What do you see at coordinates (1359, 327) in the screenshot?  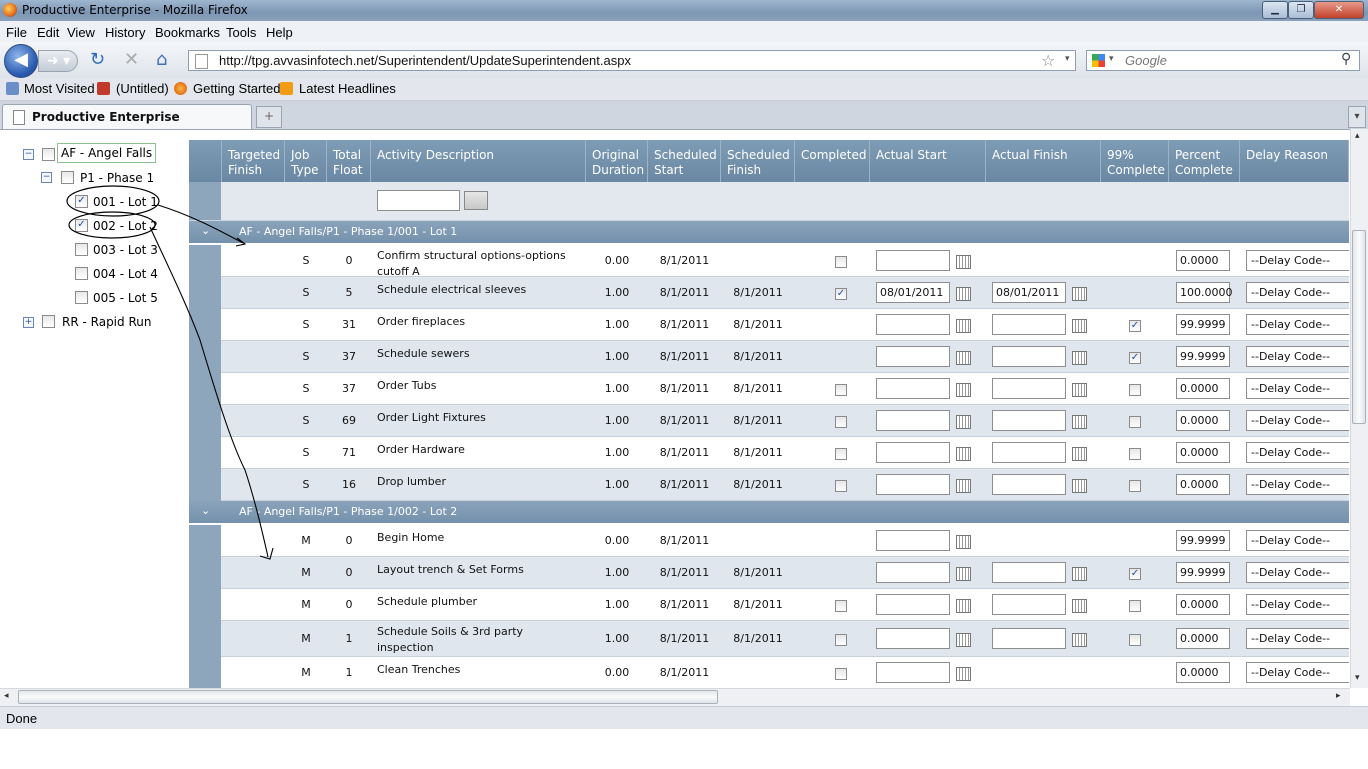 I see `vertical-scroll-thumb` at bounding box center [1359, 327].